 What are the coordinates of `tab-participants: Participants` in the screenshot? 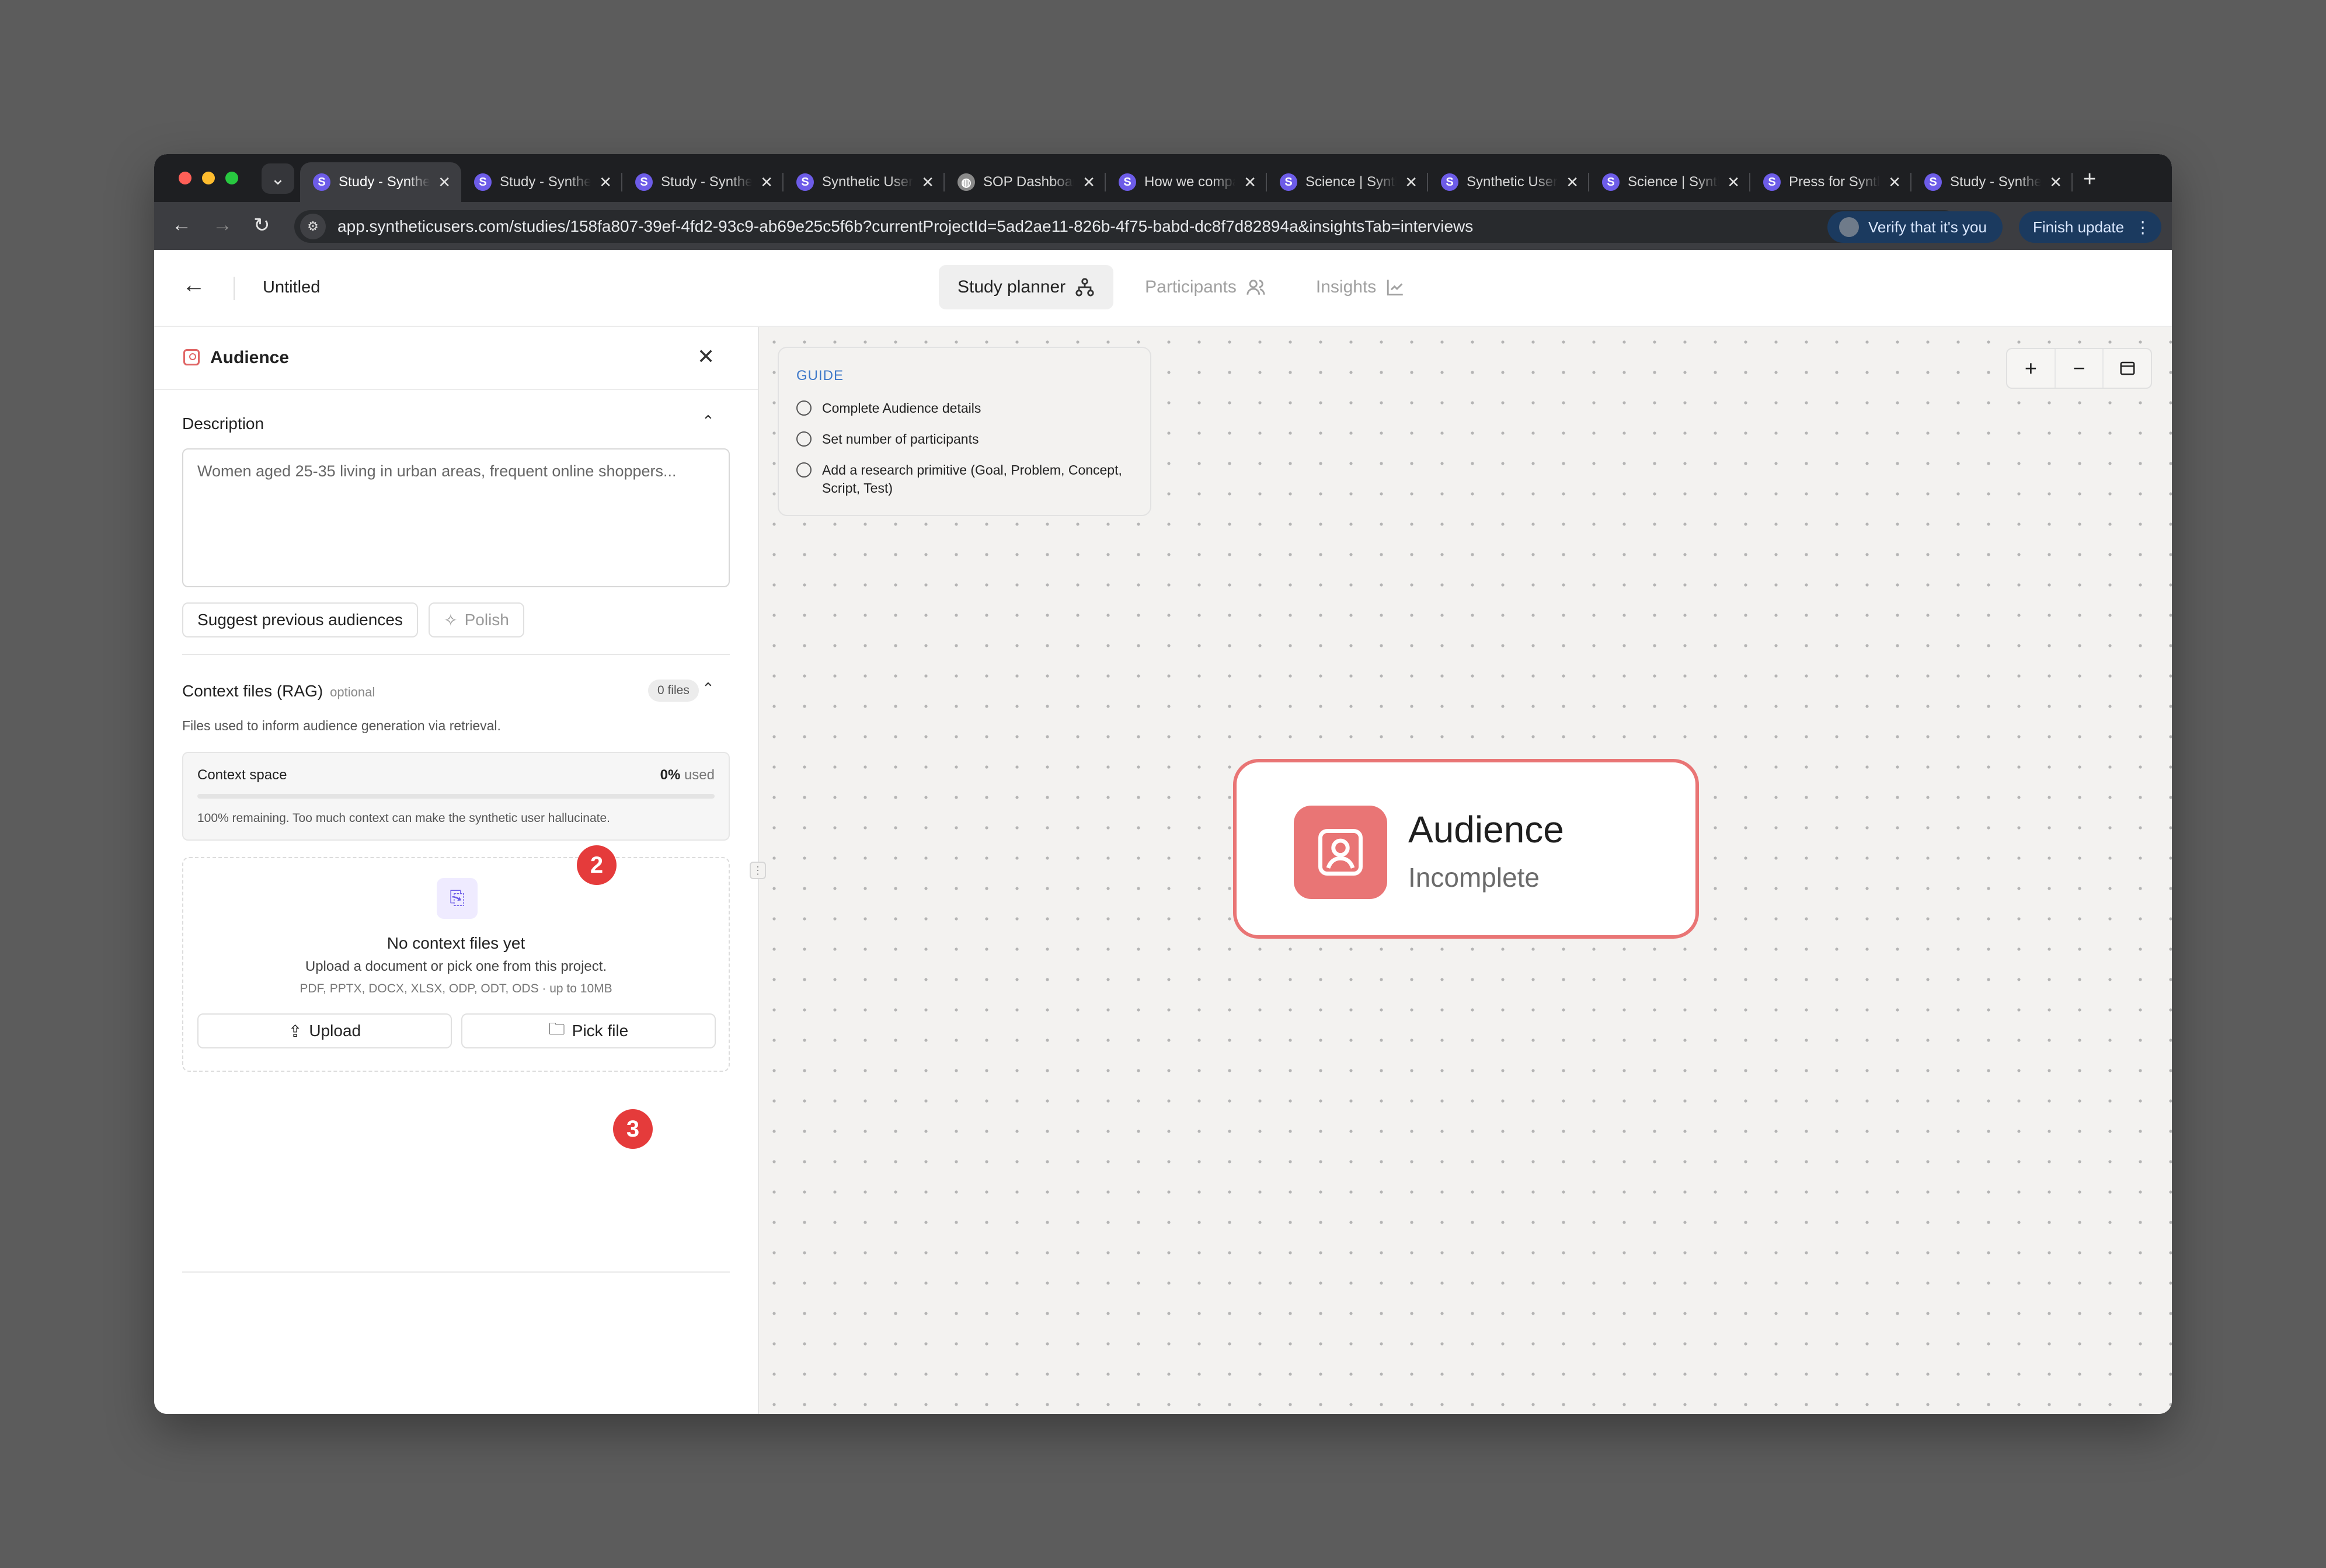 It's located at (1205, 287).